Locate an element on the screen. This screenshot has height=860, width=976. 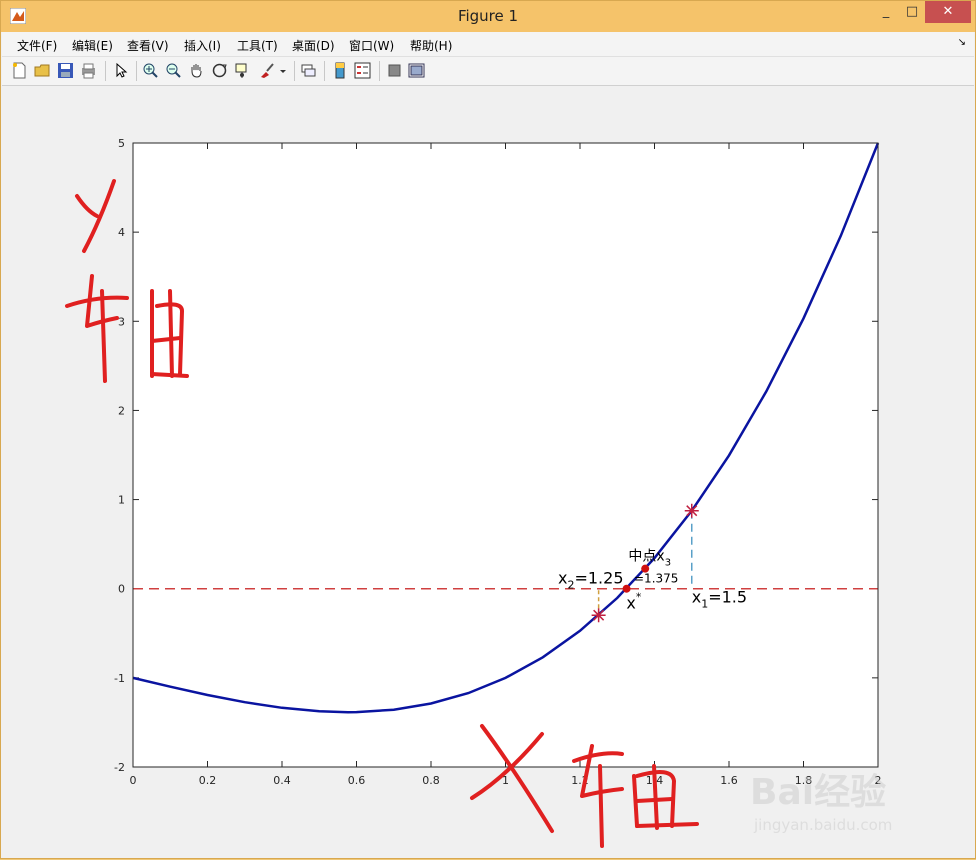
open-file-icon is located at coordinates (42, 70).